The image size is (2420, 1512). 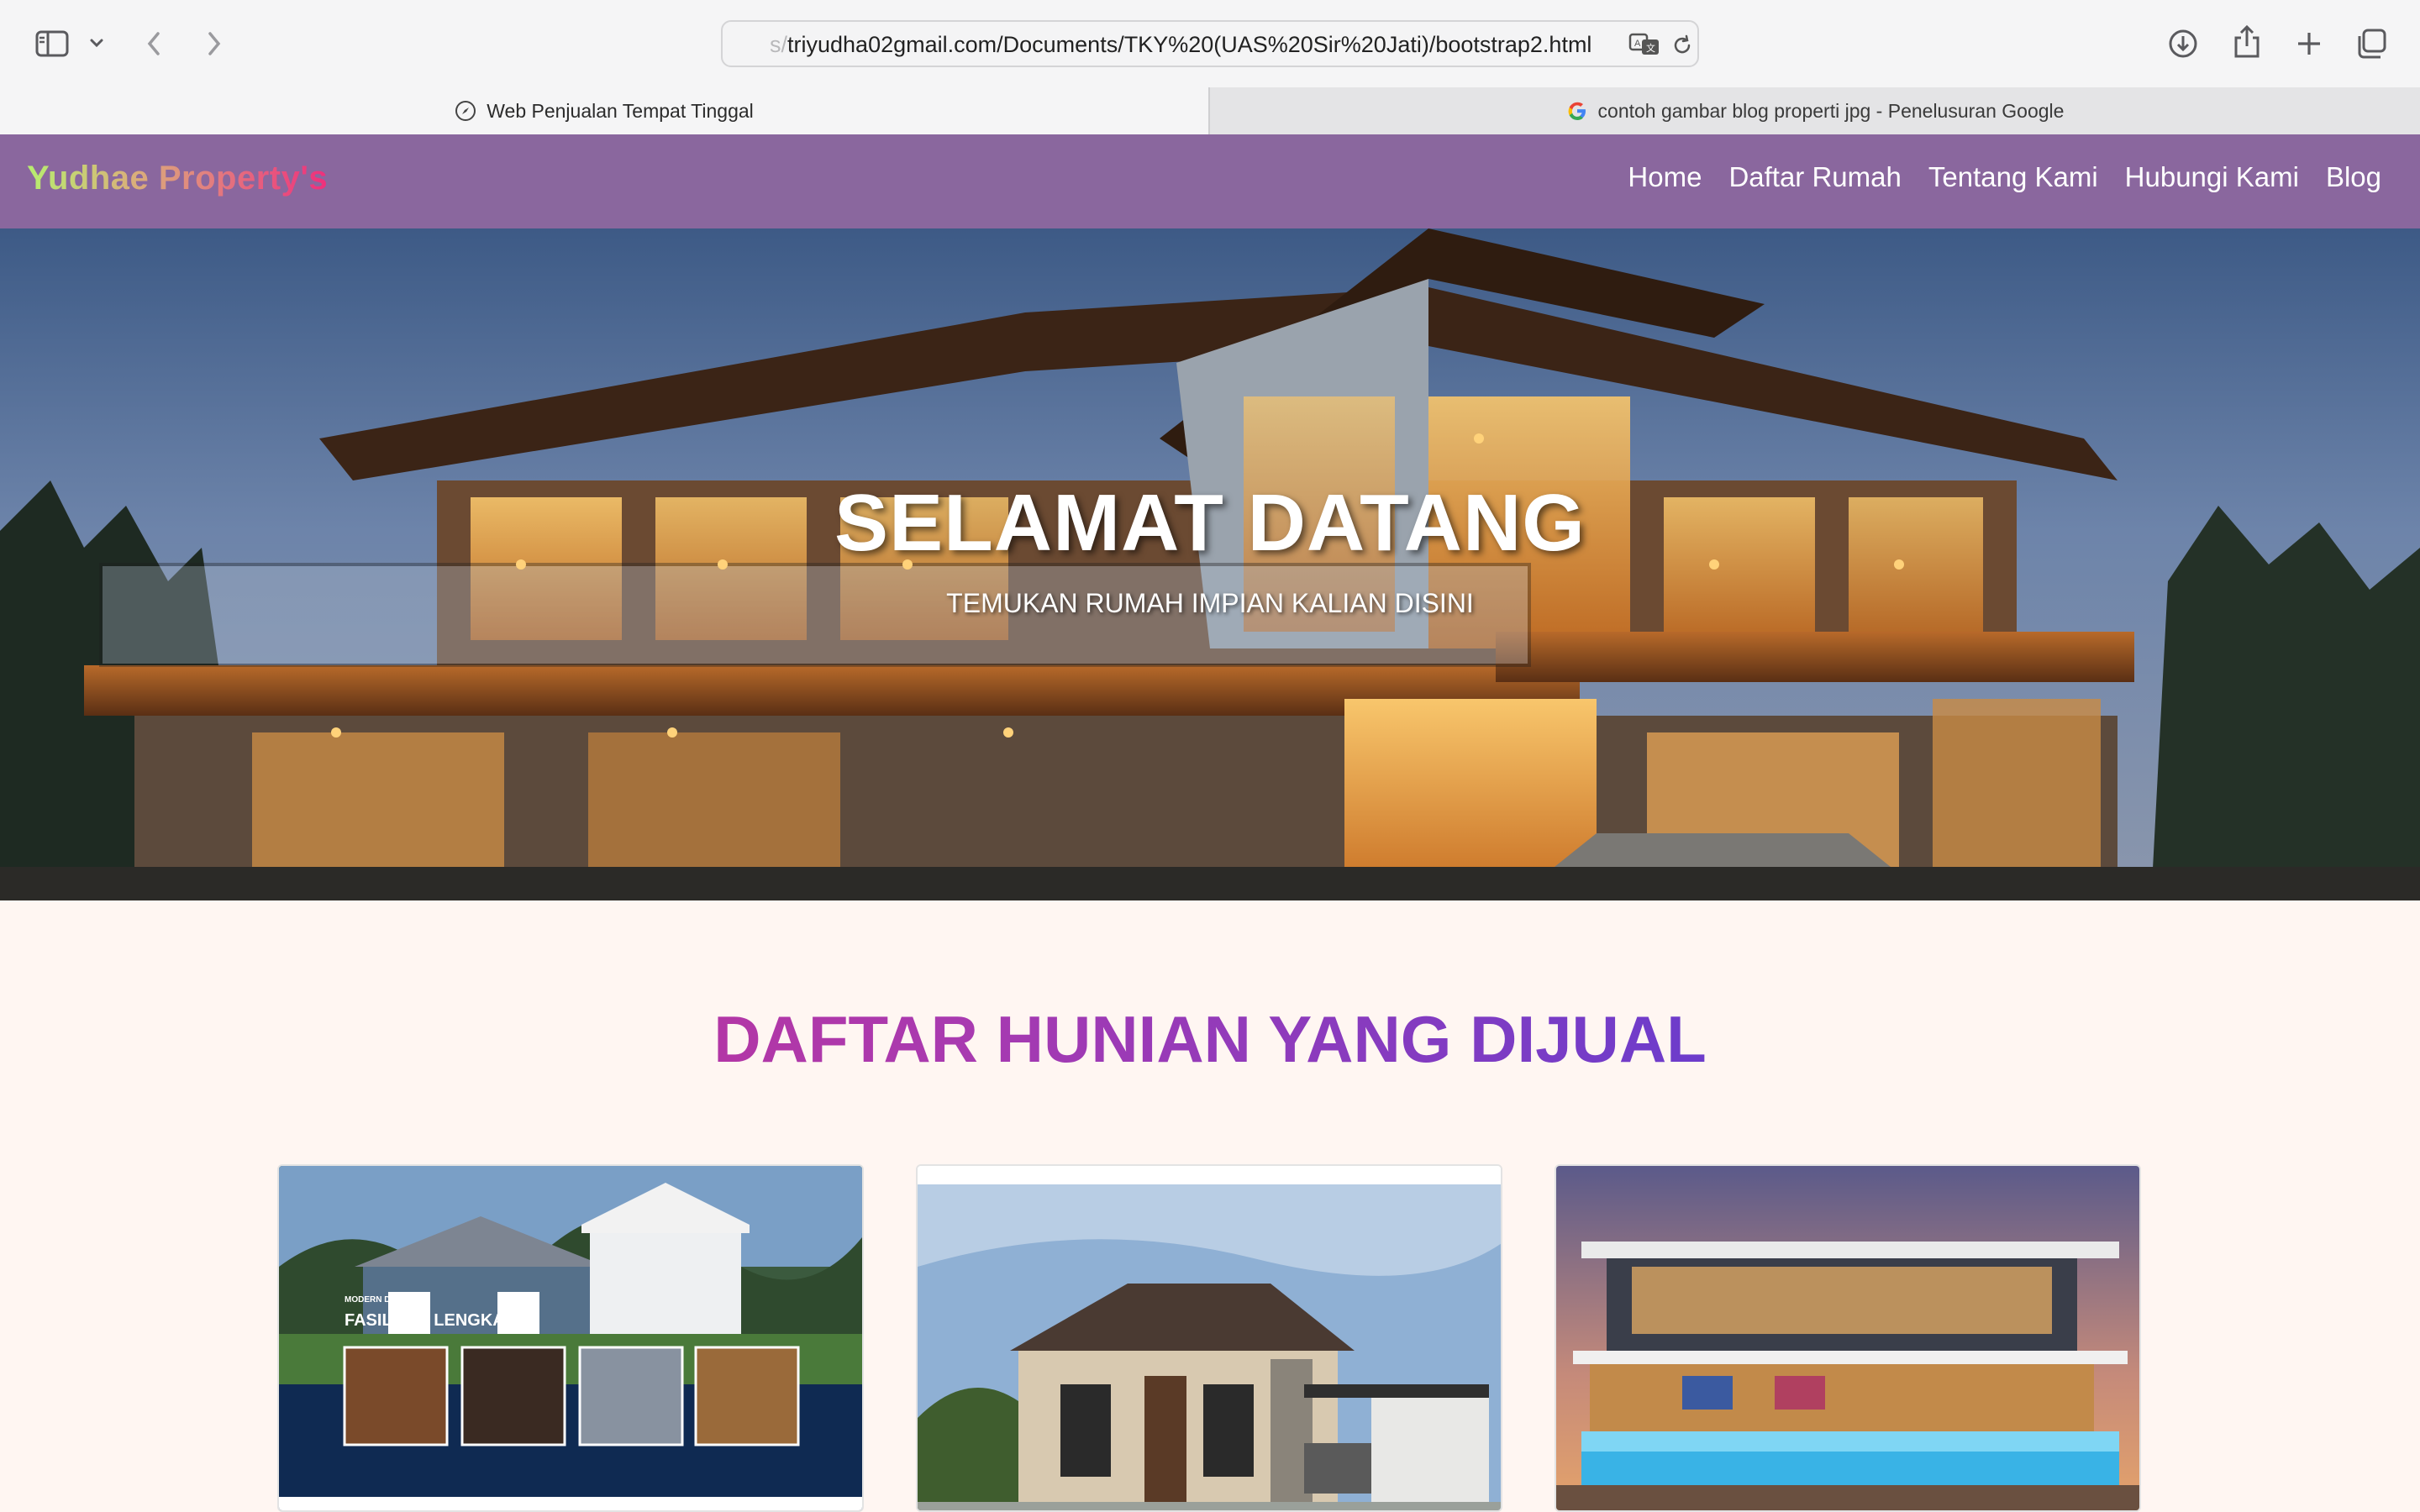 I want to click on nav-link-hubungi-kami: Hubungi Kami, so click(x=2212, y=177).